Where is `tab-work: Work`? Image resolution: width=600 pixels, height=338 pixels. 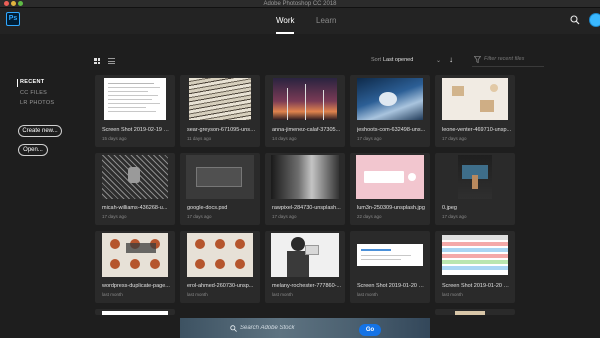
tab-work: Work is located at coordinates (285, 20).